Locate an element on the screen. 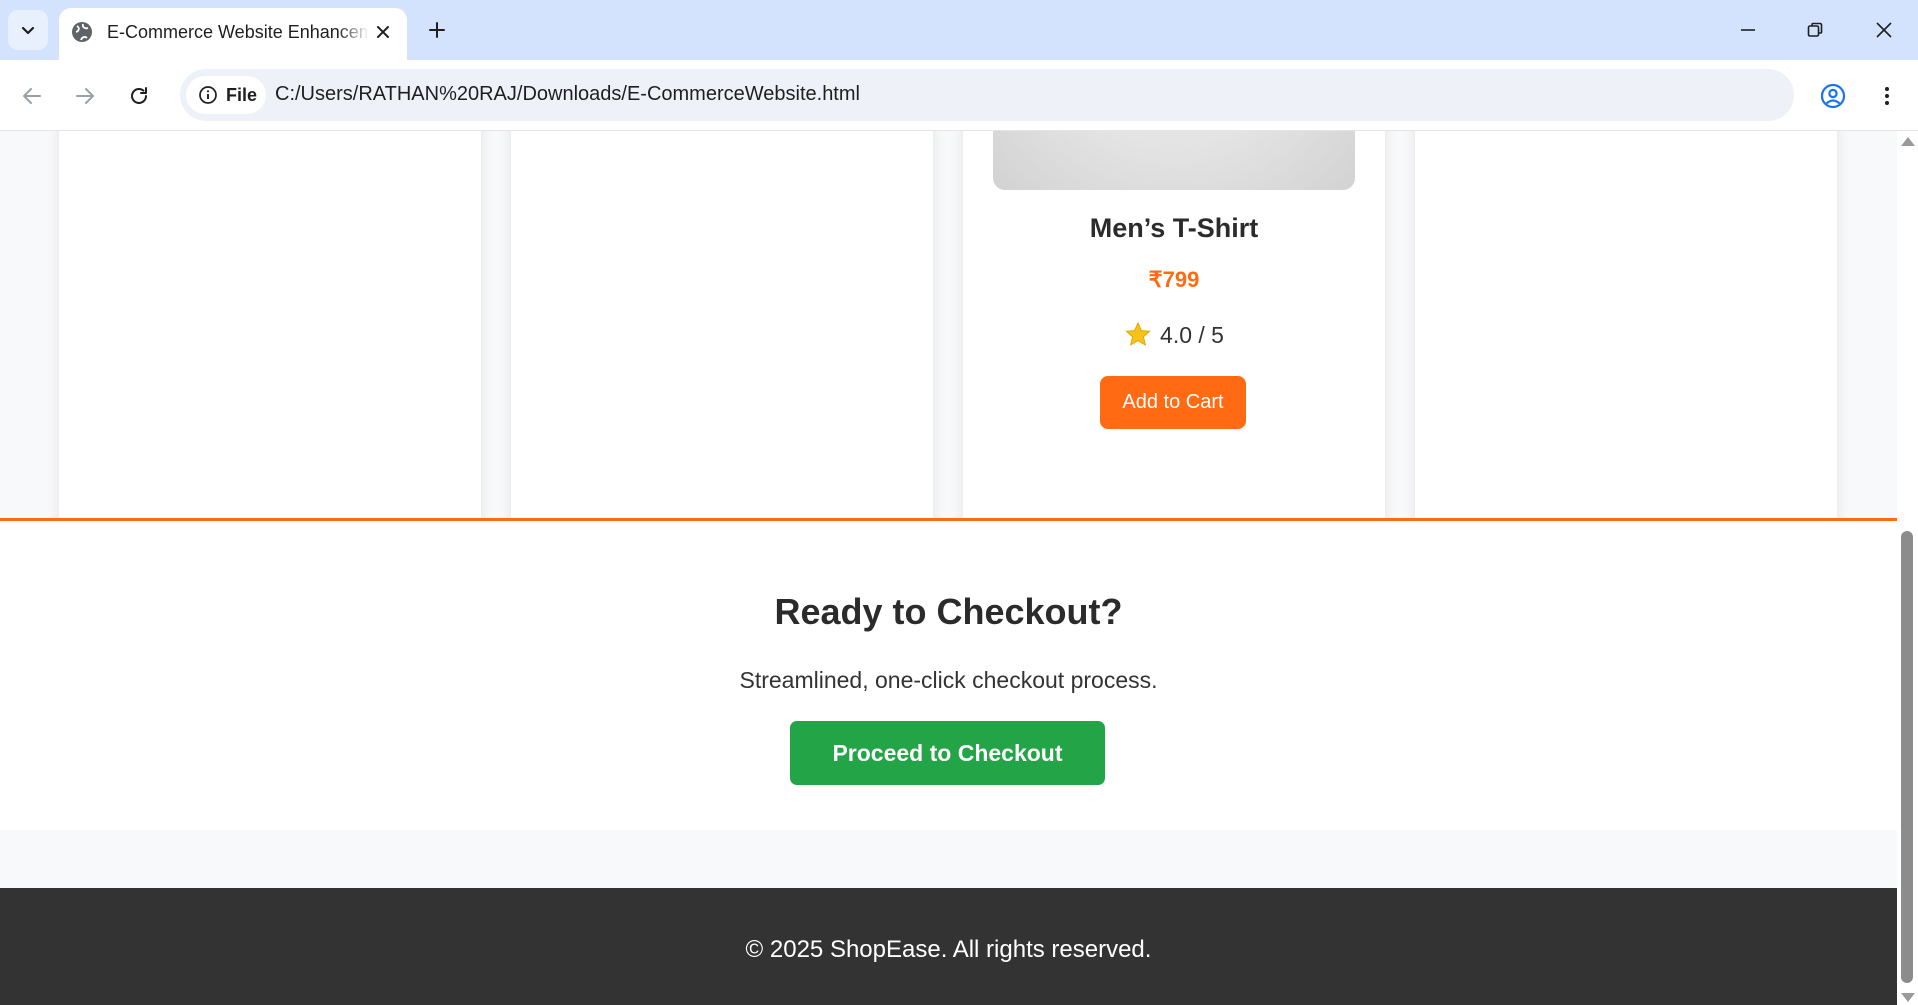 This screenshot has width=1918, height=1005. plus-icon is located at coordinates (437, 30).